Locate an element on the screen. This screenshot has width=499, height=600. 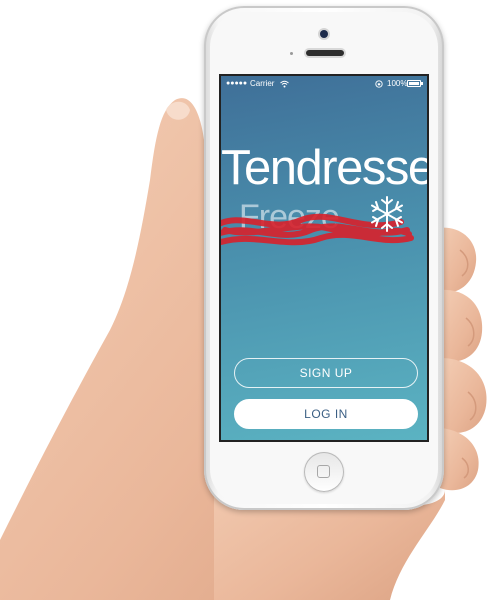
rotation-lock-icon is located at coordinates (379, 84).